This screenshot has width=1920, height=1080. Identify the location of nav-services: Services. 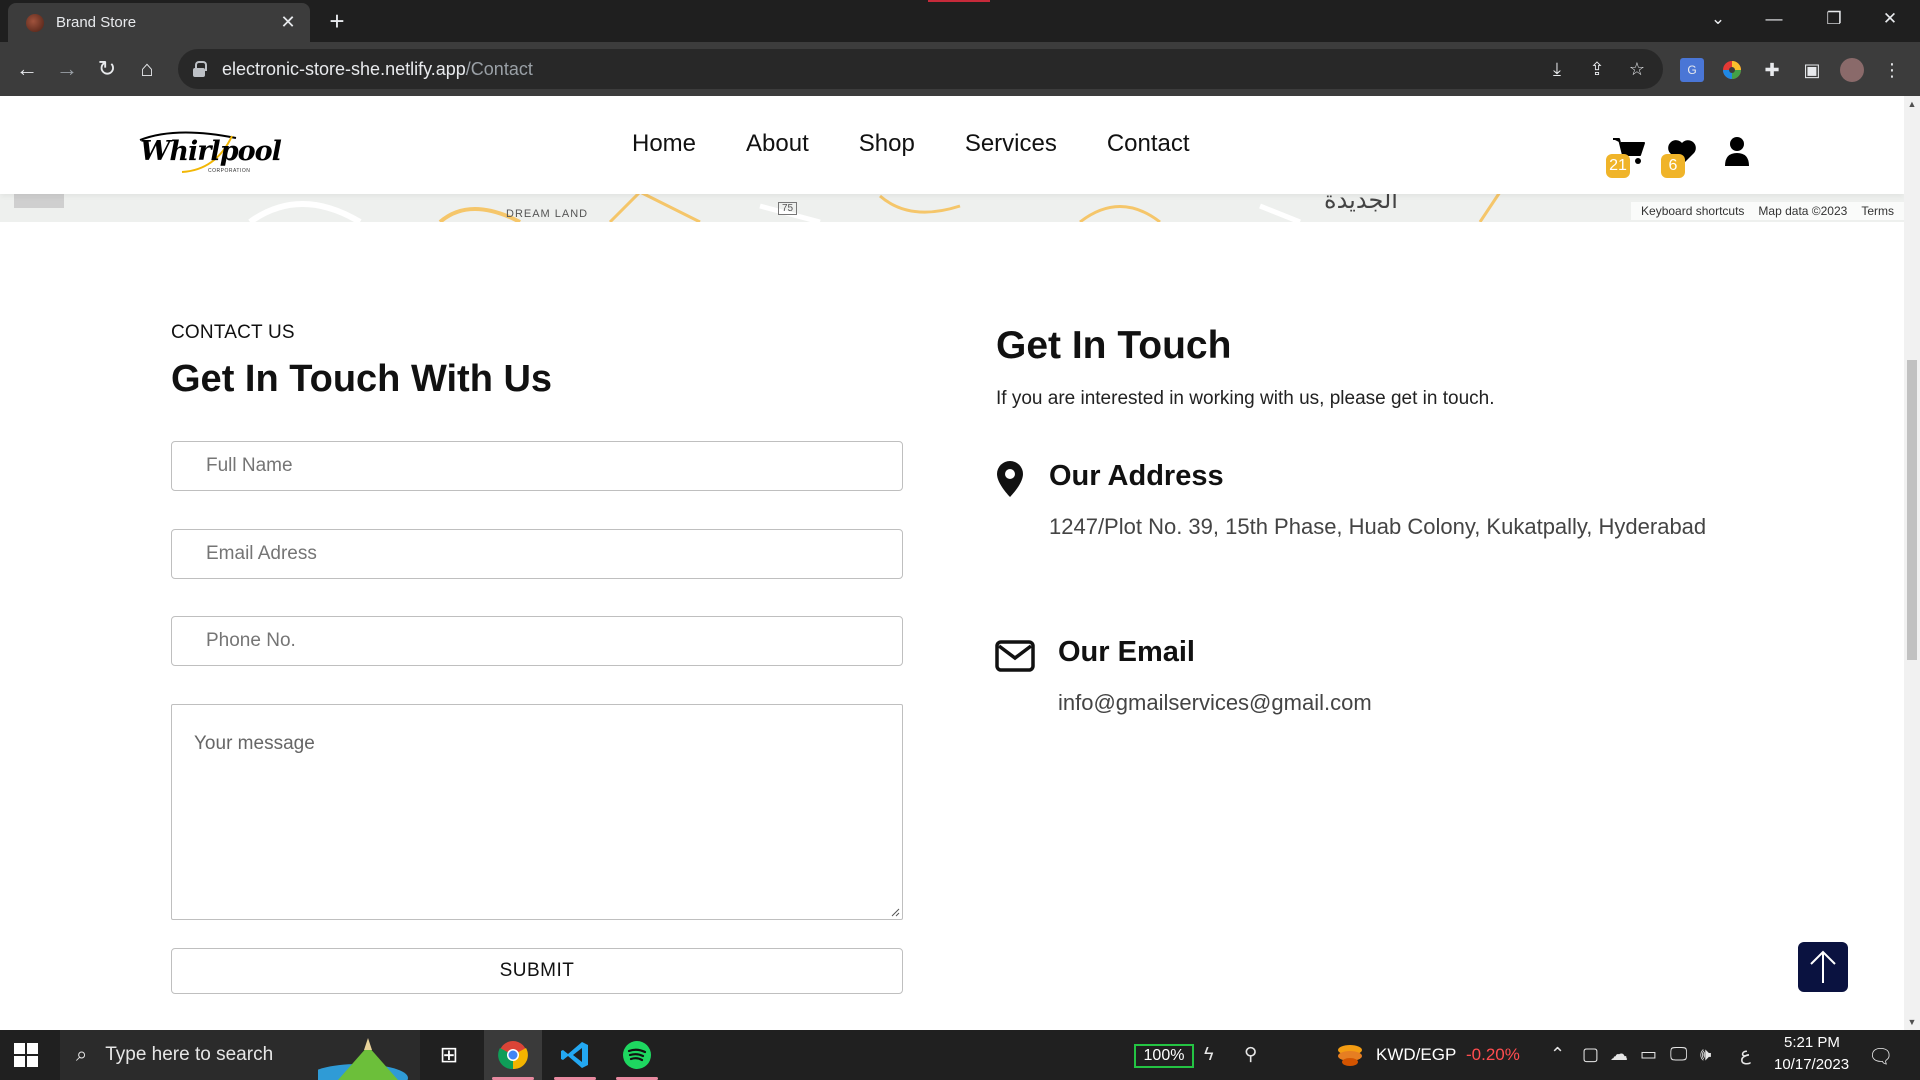
(1011, 144).